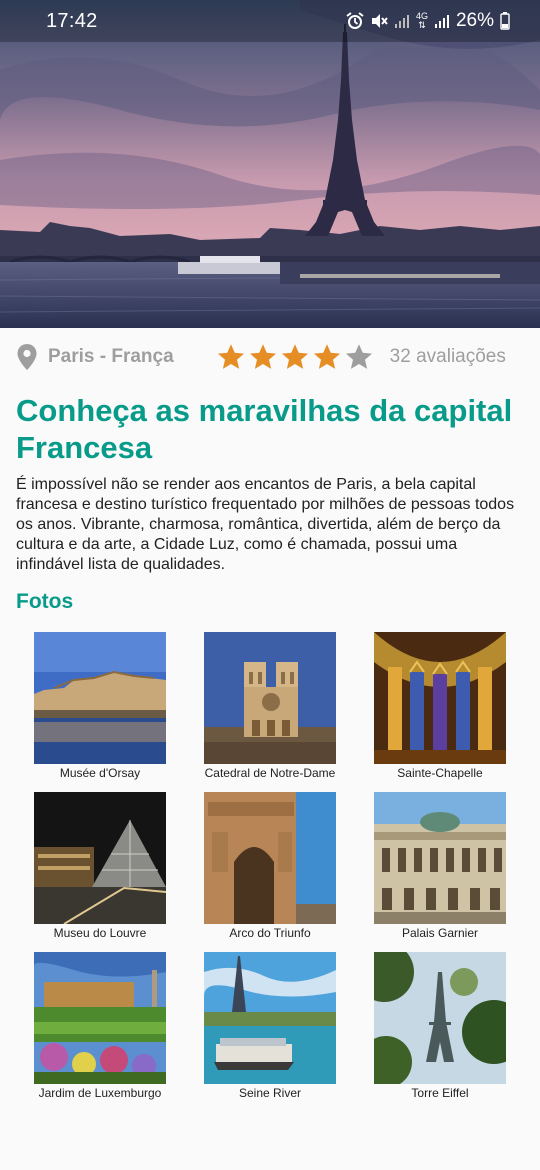 Image resolution: width=540 pixels, height=1170 pixels. Describe the element at coordinates (355, 20) in the screenshot. I see `alarm-icon` at that location.